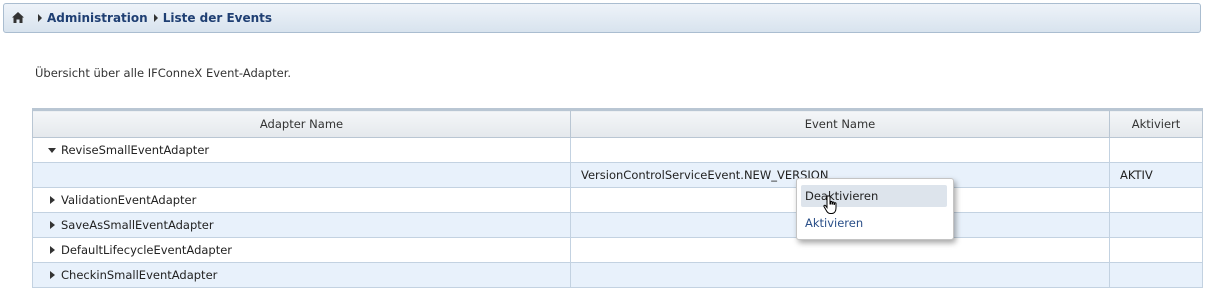  Describe the element at coordinates (301, 275) in the screenshot. I see `adapter-name-cell: CheckinSmallEventAdapter` at that location.